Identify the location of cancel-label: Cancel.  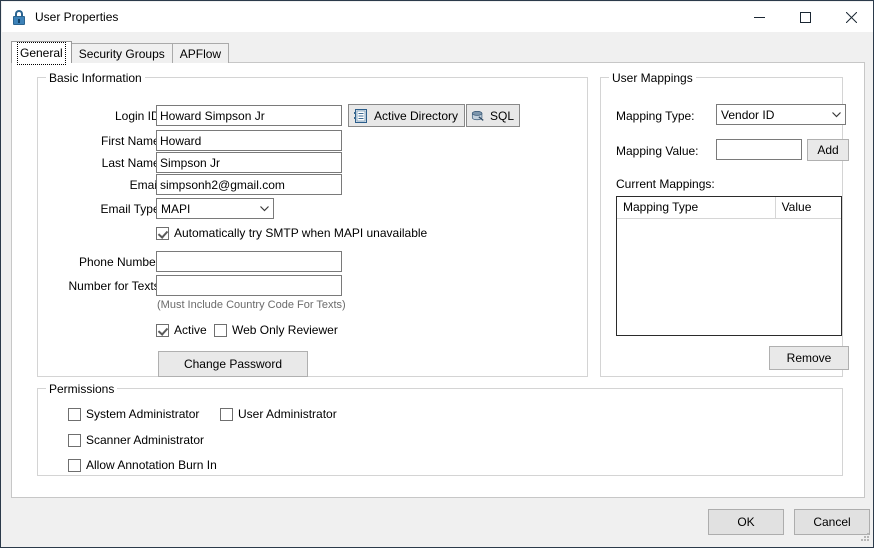
(832, 522).